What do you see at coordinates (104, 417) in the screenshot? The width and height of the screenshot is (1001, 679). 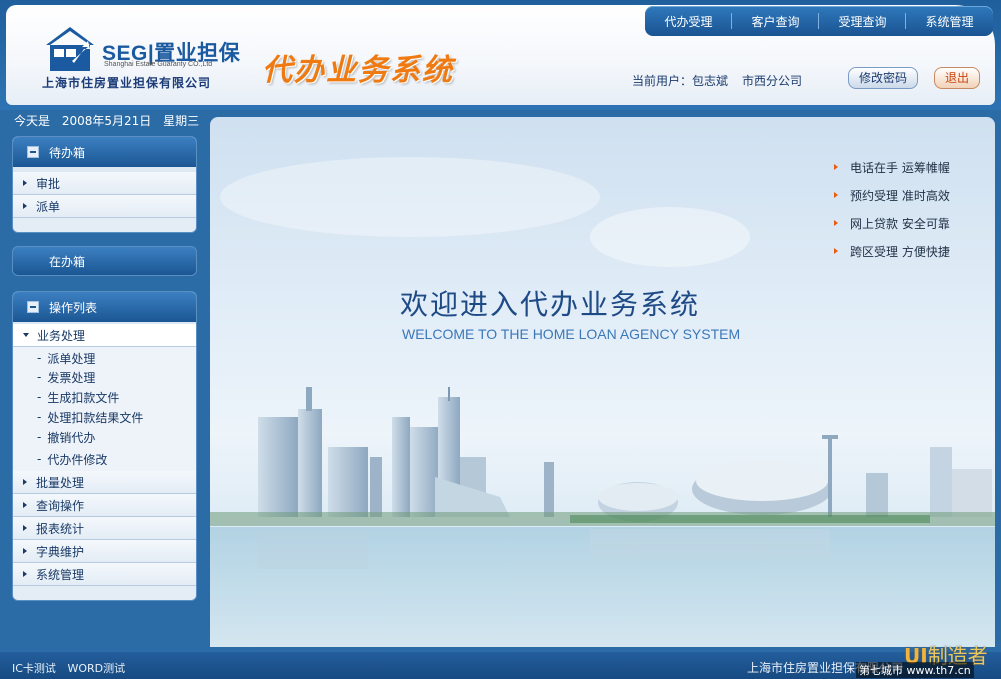 I see `sub-item-process-debit-result: - 处理扣款结果文件` at bounding box center [104, 417].